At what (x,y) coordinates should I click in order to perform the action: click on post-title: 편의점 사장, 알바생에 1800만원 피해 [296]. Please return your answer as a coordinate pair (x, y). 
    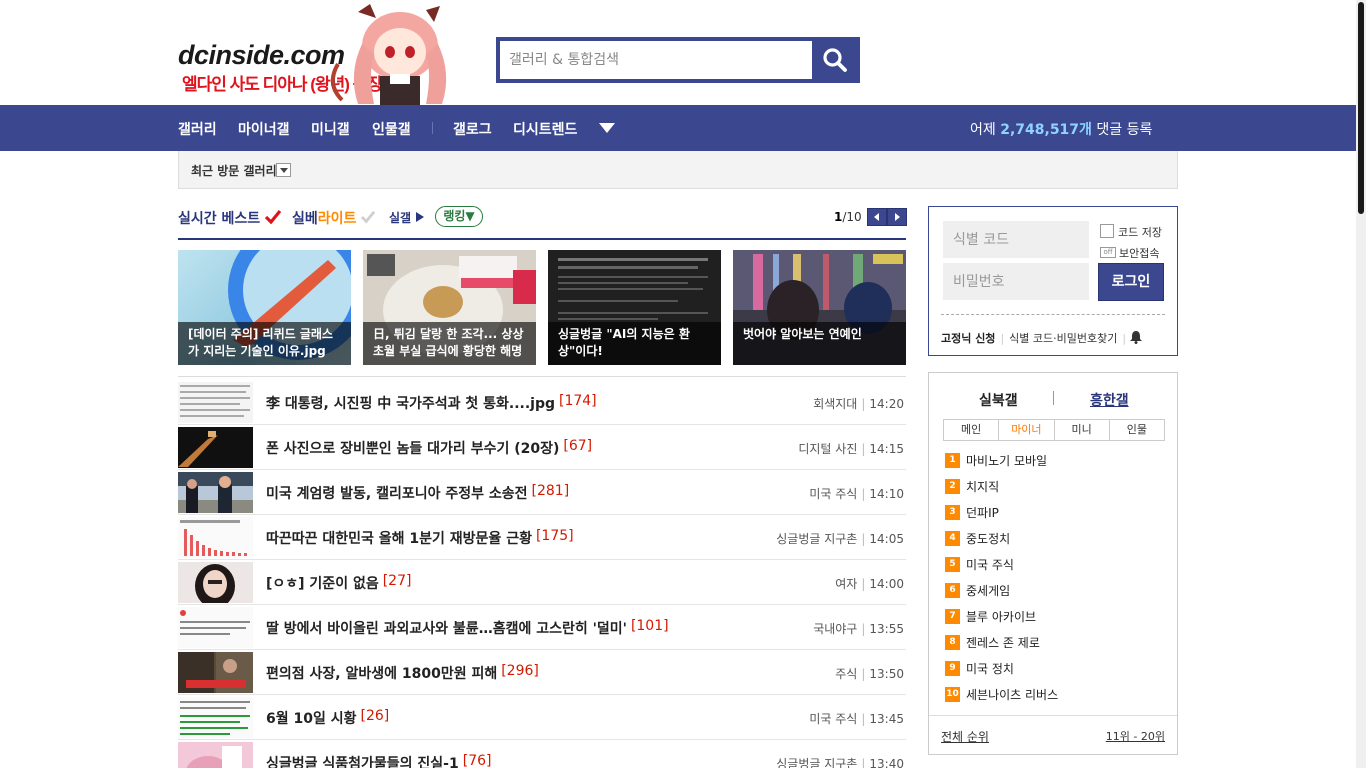
    Looking at the image, I should click on (402, 673).